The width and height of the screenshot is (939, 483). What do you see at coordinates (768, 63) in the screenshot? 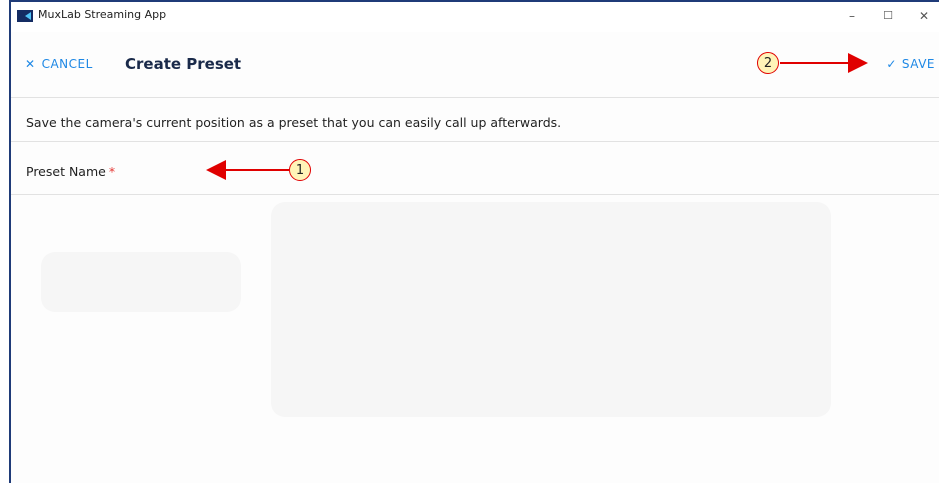
I see `annotation-marker-2: 2` at bounding box center [768, 63].